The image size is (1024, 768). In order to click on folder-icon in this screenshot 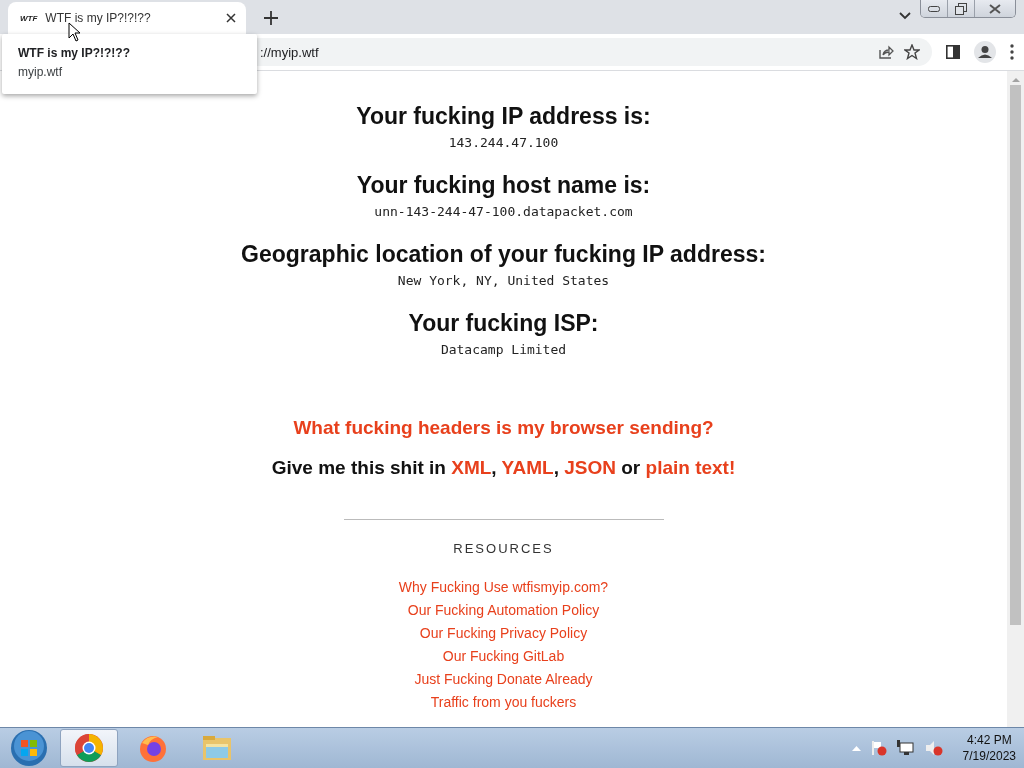, I will do `click(217, 748)`.